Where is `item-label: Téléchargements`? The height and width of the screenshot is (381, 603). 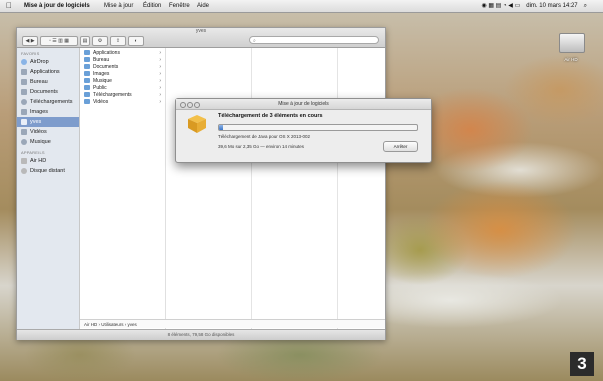 item-label: Téléchargements is located at coordinates (112, 94).